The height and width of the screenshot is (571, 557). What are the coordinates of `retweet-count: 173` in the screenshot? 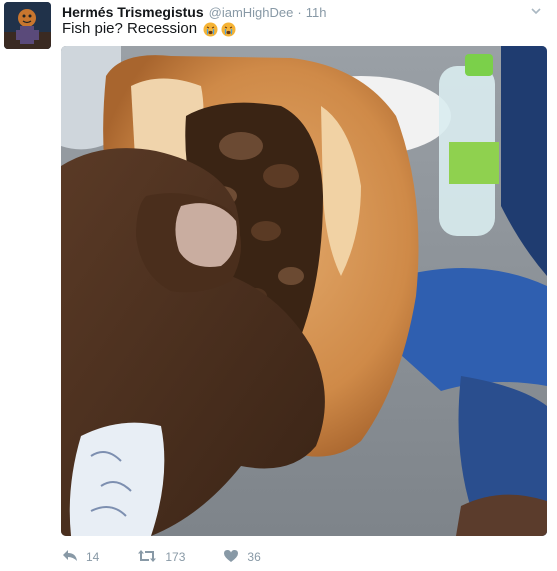 It's located at (175, 557).